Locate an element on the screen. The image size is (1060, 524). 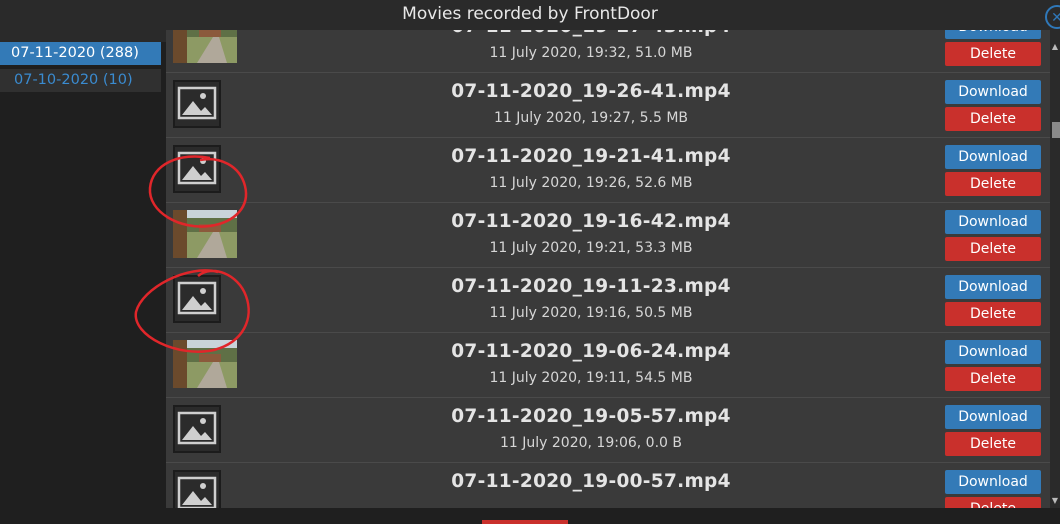
recording-row: 07-11-2020_19-00-57.mp4 Download Delete is located at coordinates (608, 485).